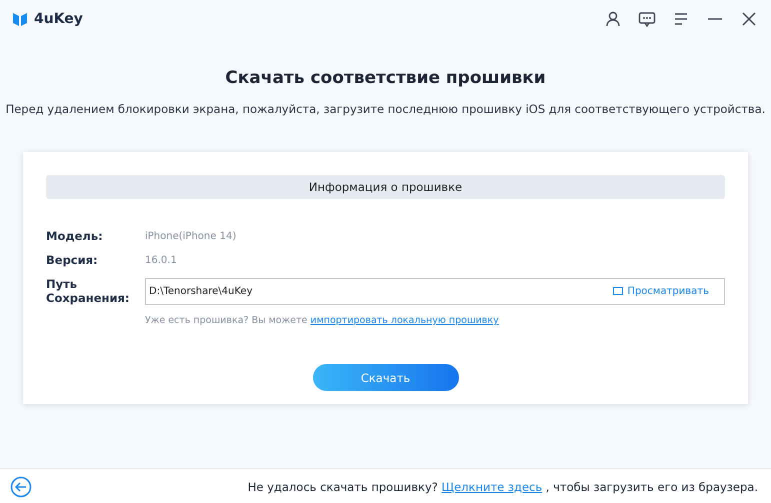 This screenshot has width=771, height=503. Describe the element at coordinates (386, 109) in the screenshot. I see `page-subtitle: Перед удалением блокировки экрана, пожалуйста, загрузите последнюю прошивку iOS для соответствующего устройства.` at that location.